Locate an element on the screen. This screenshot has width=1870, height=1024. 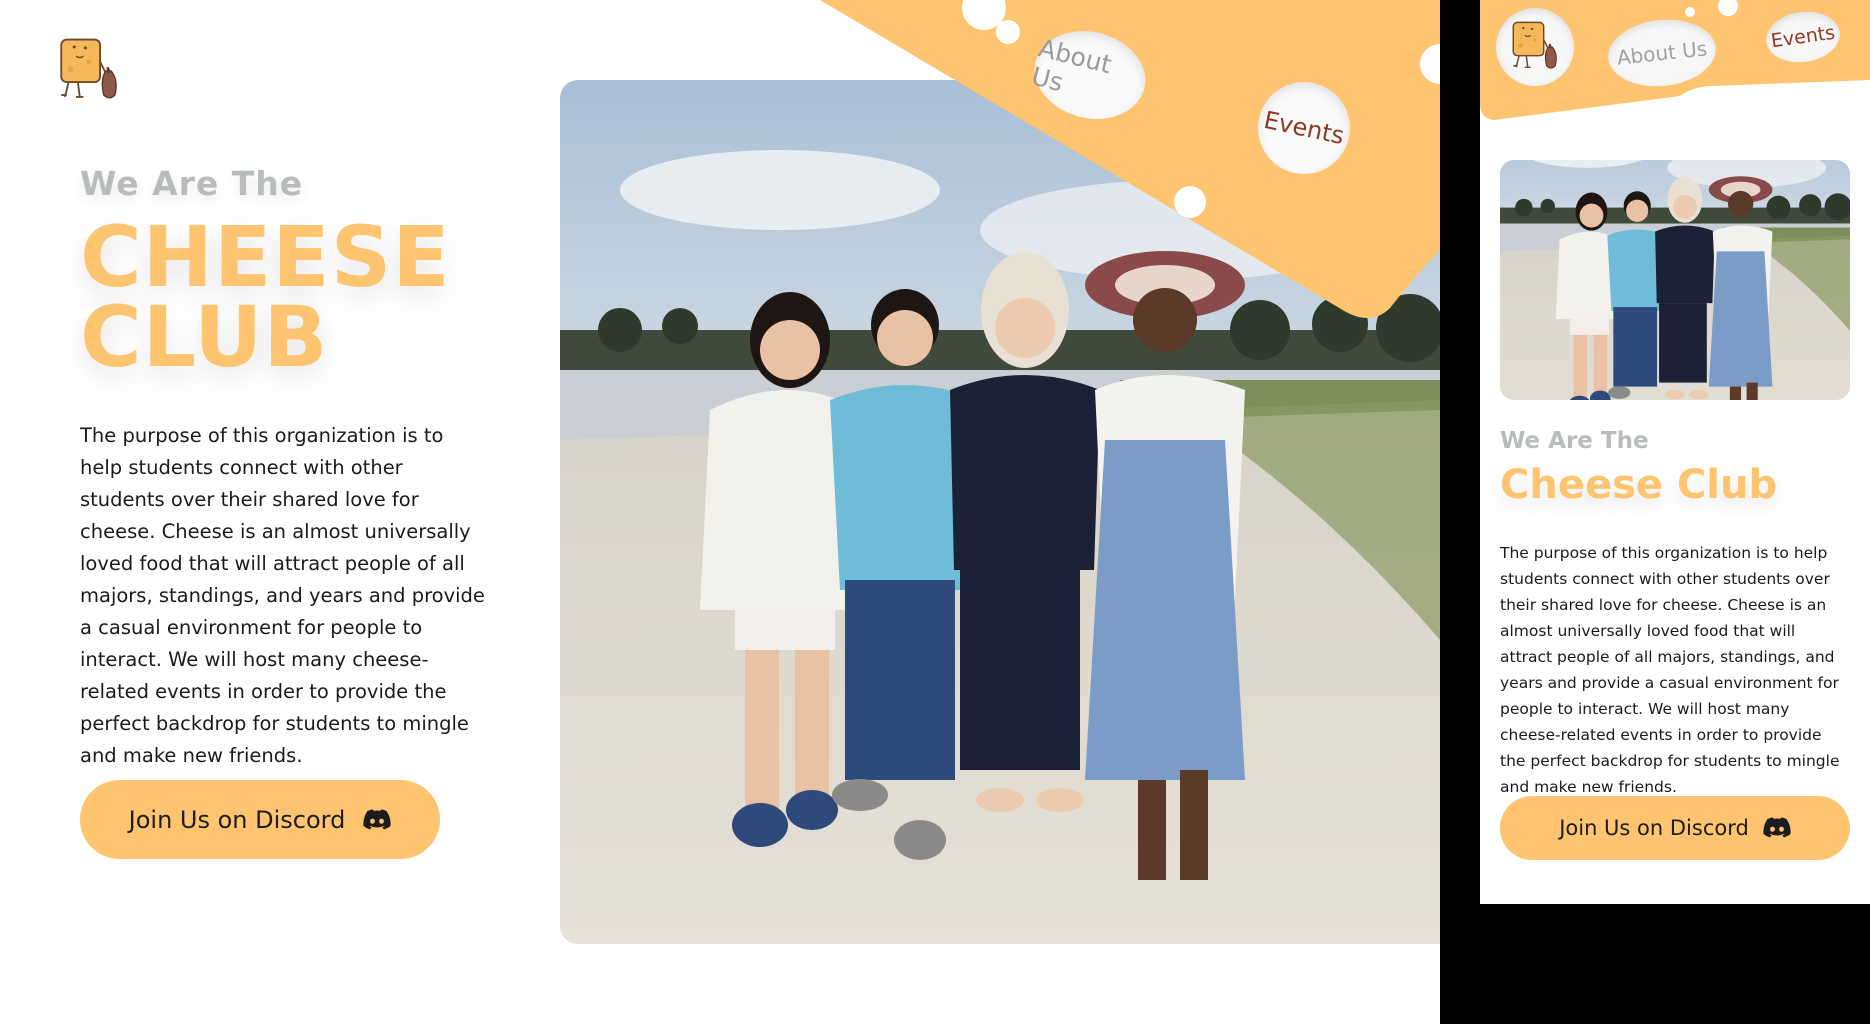
mobile-eyebrow: We Are The is located at coordinates (1574, 441).